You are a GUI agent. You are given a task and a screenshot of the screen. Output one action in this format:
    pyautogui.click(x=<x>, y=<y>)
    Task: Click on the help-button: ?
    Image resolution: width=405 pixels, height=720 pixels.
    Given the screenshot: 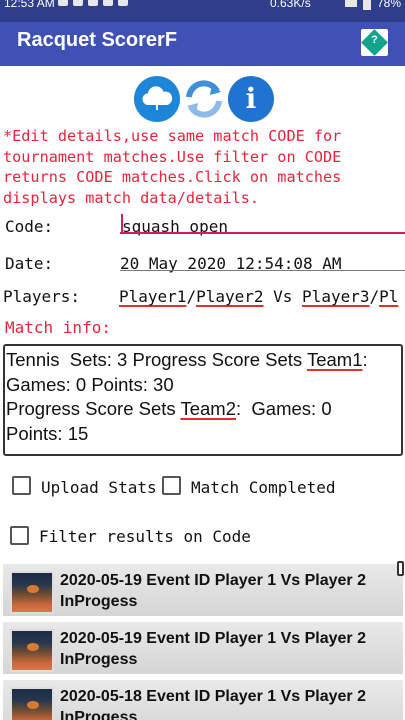 What is the action you would take?
    pyautogui.click(x=374, y=42)
    